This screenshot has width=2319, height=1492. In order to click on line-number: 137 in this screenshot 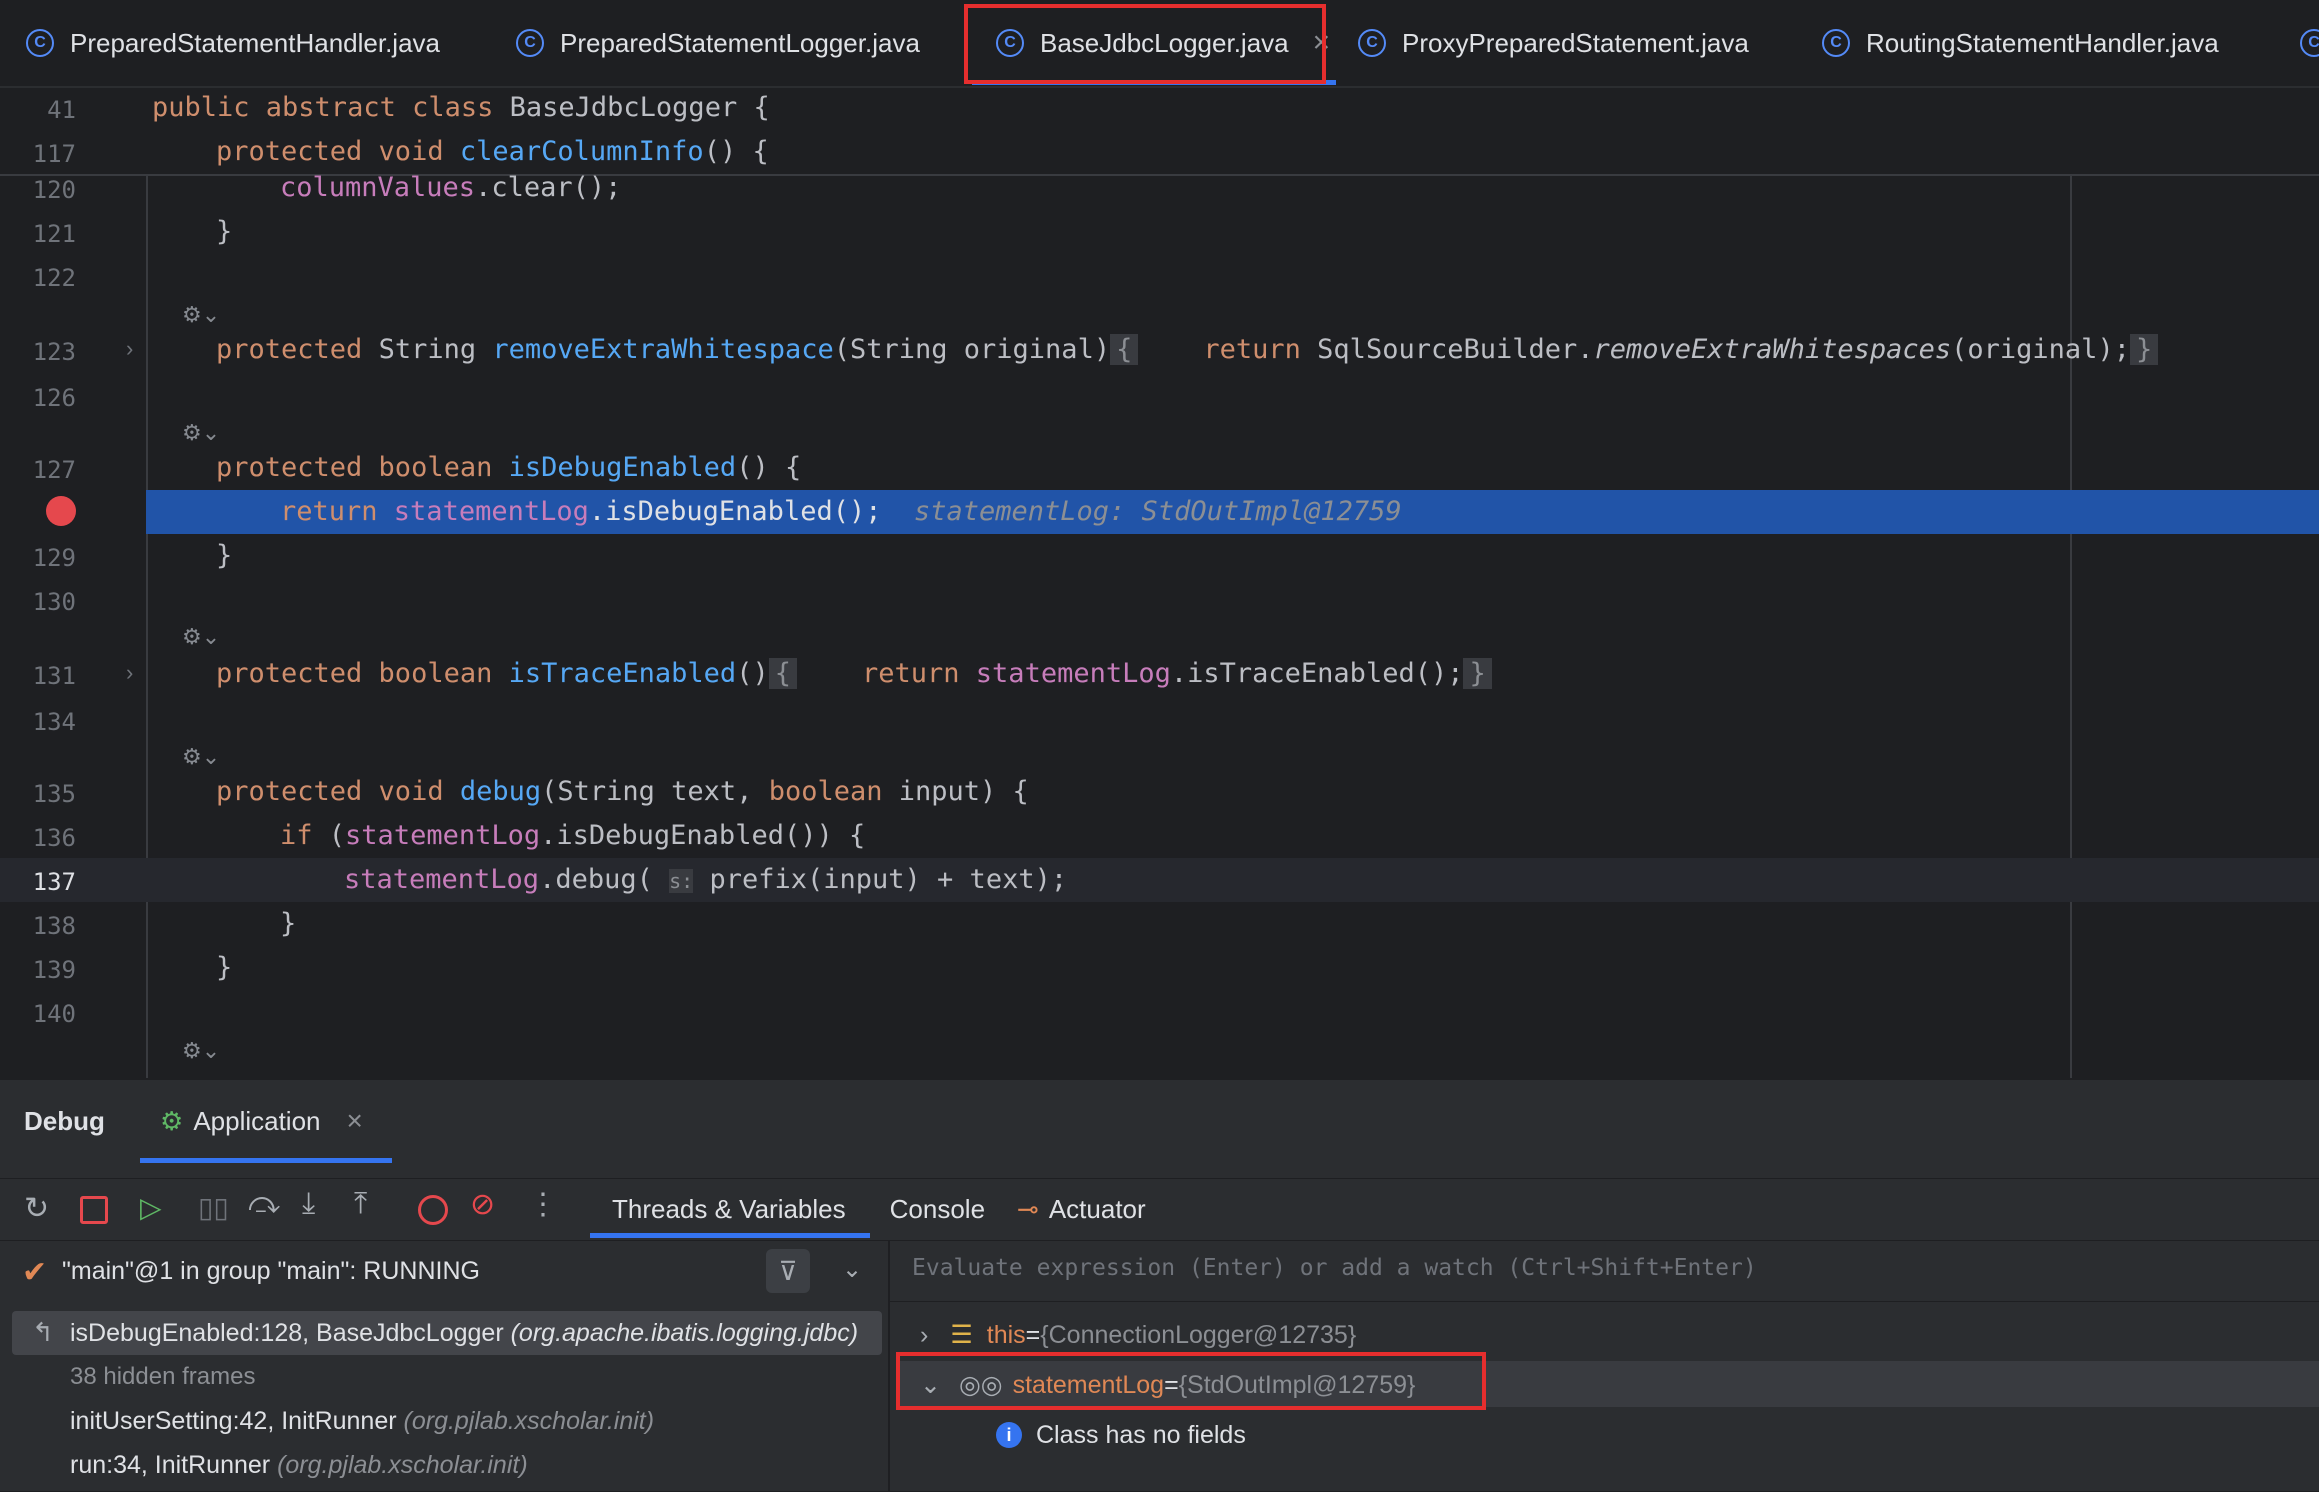, I will do `click(54, 882)`.